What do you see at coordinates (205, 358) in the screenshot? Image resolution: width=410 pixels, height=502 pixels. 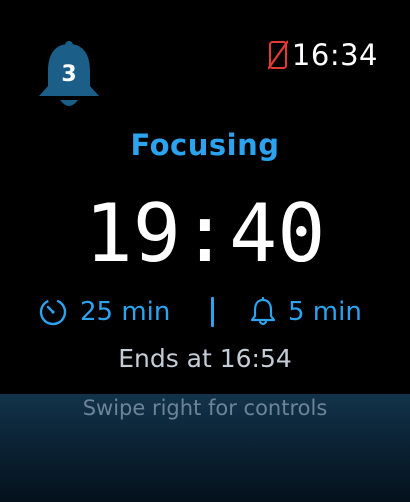 I see `end-time: Ends at 16:54` at bounding box center [205, 358].